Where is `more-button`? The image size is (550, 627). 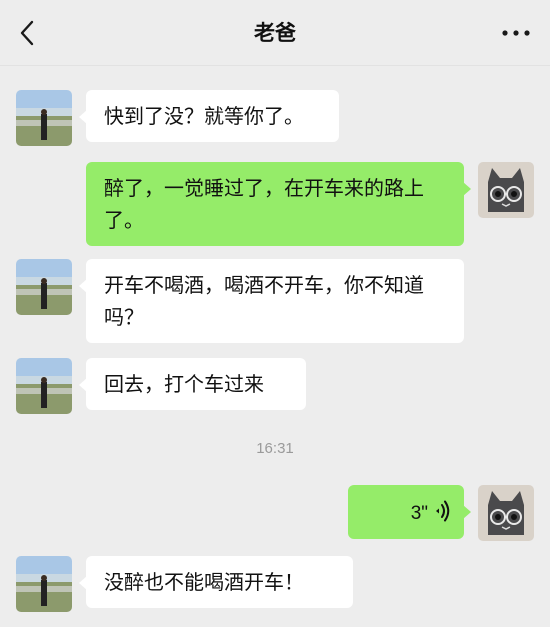 more-button is located at coordinates (516, 33).